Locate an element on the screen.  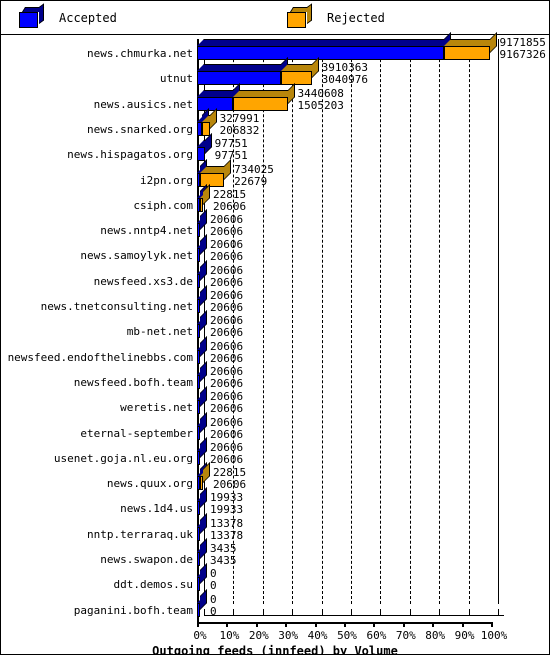
category-label: i2pn.org is located at coordinates (166, 180).